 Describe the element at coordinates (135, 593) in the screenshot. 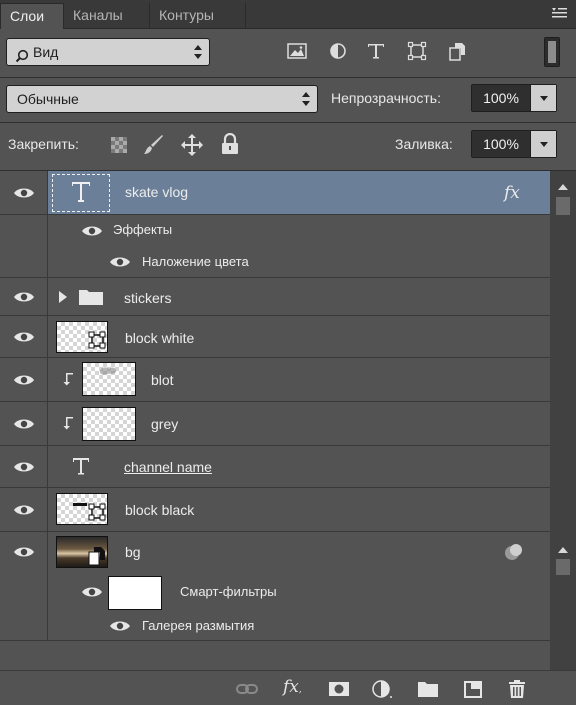

I see `smart-filter-mask-thumbnail` at that location.